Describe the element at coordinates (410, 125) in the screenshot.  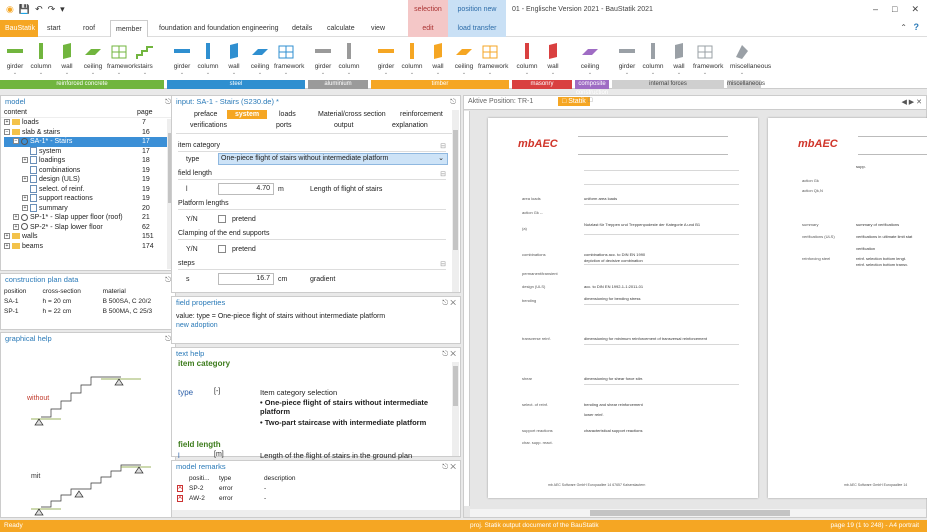
I see `tab-explanation: explanation` at that location.